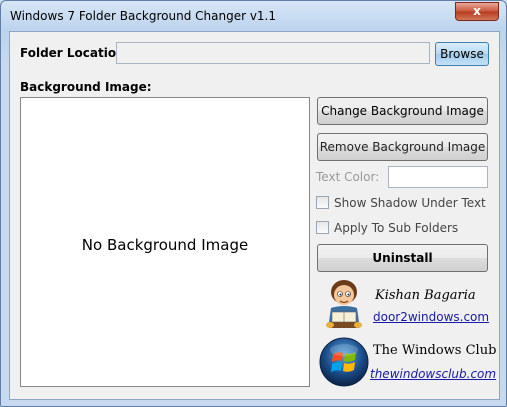  I want to click on browse-button: Browse, so click(462, 54).